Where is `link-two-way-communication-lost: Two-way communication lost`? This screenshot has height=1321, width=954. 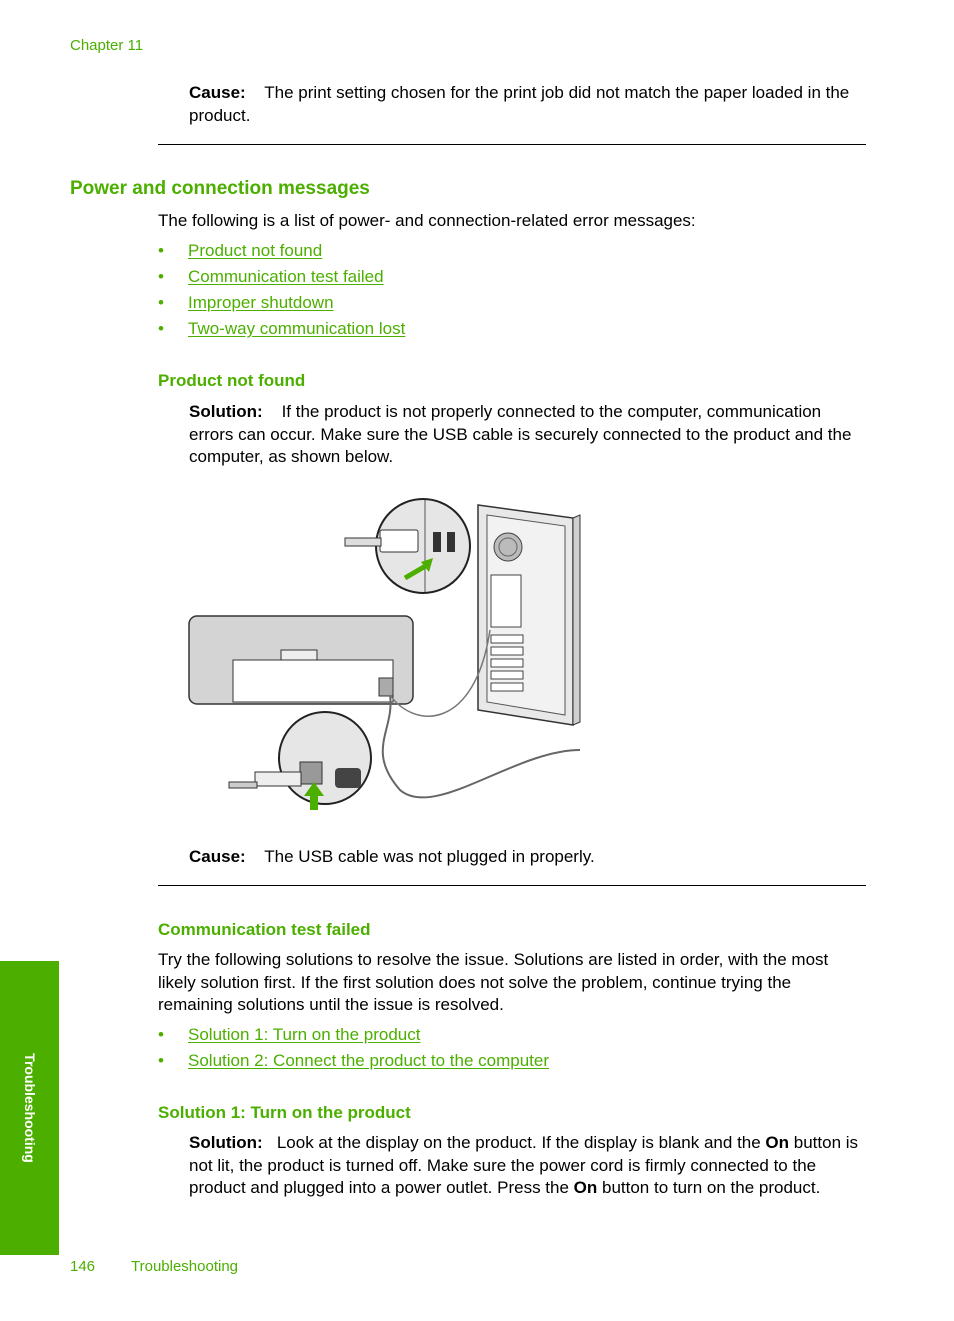
link-two-way-communication-lost: Two-way communication lost is located at coordinates (296, 329).